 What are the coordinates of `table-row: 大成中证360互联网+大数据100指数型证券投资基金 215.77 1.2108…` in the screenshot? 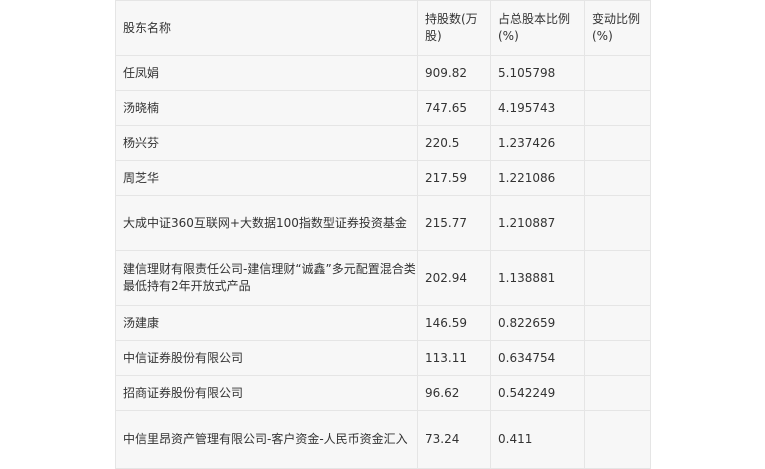 It's located at (383, 223).